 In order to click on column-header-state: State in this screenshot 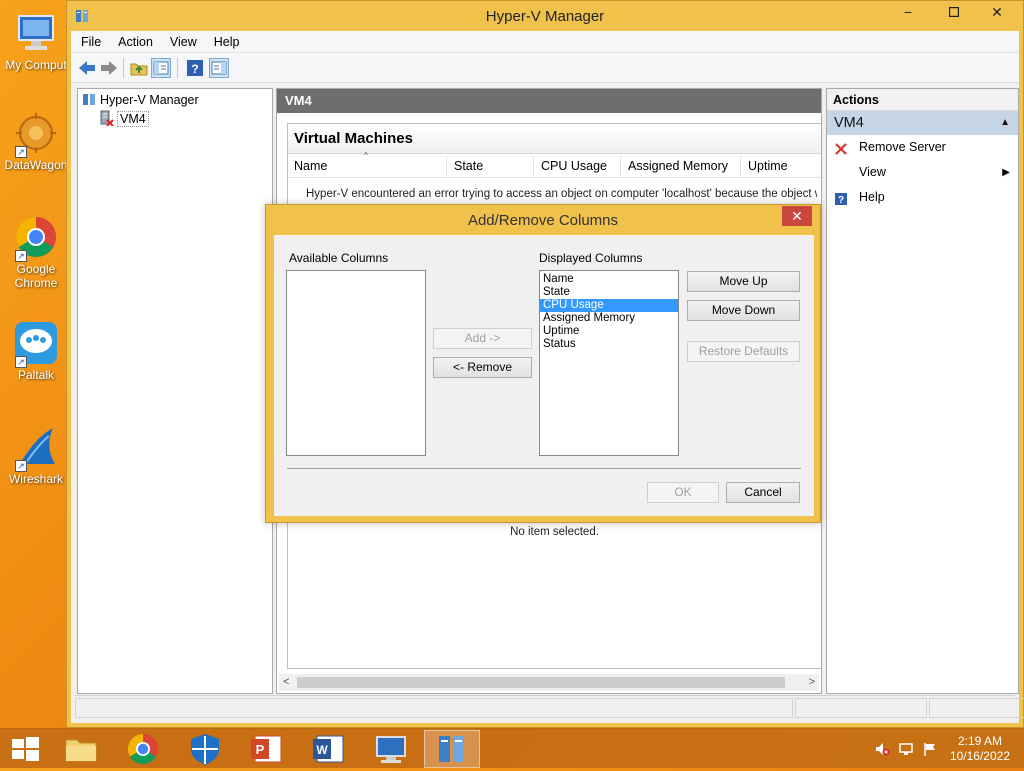, I will do `click(468, 166)`.